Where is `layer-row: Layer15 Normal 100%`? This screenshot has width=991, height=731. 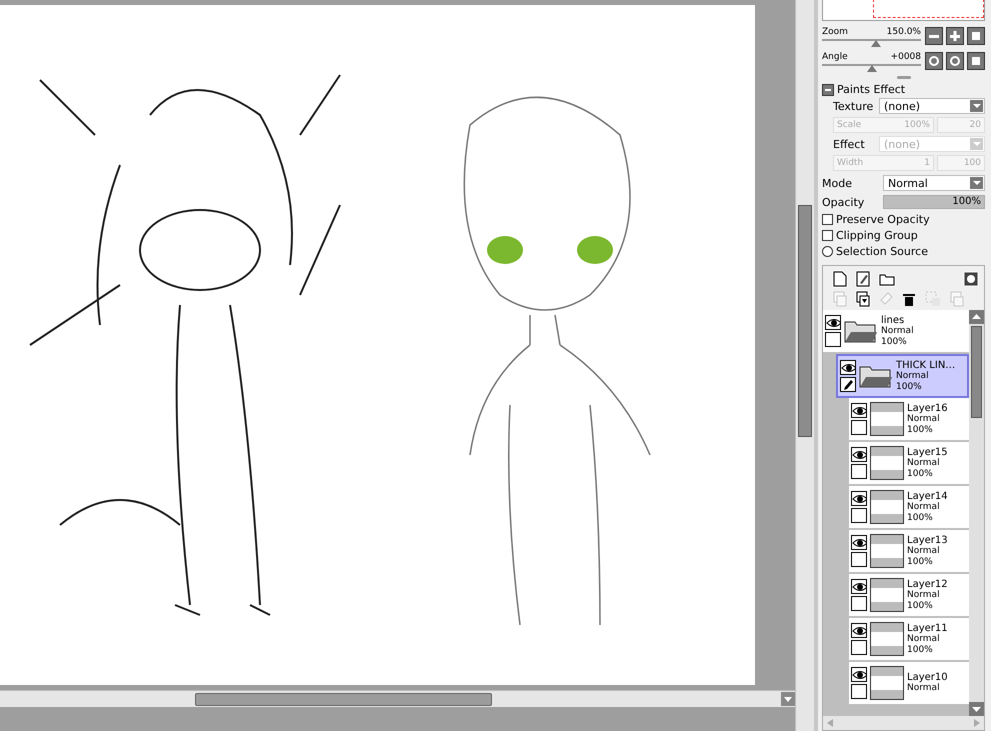
layer-row: Layer15 Normal 100% is located at coordinates (909, 464).